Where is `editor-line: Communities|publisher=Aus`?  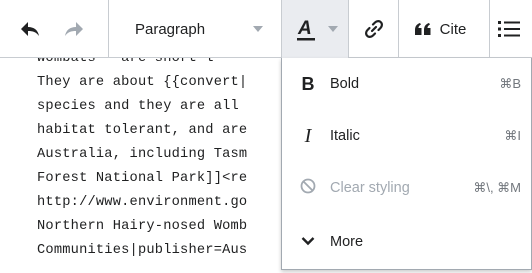 editor-line: Communities|publisher=Aus is located at coordinates (142, 250).